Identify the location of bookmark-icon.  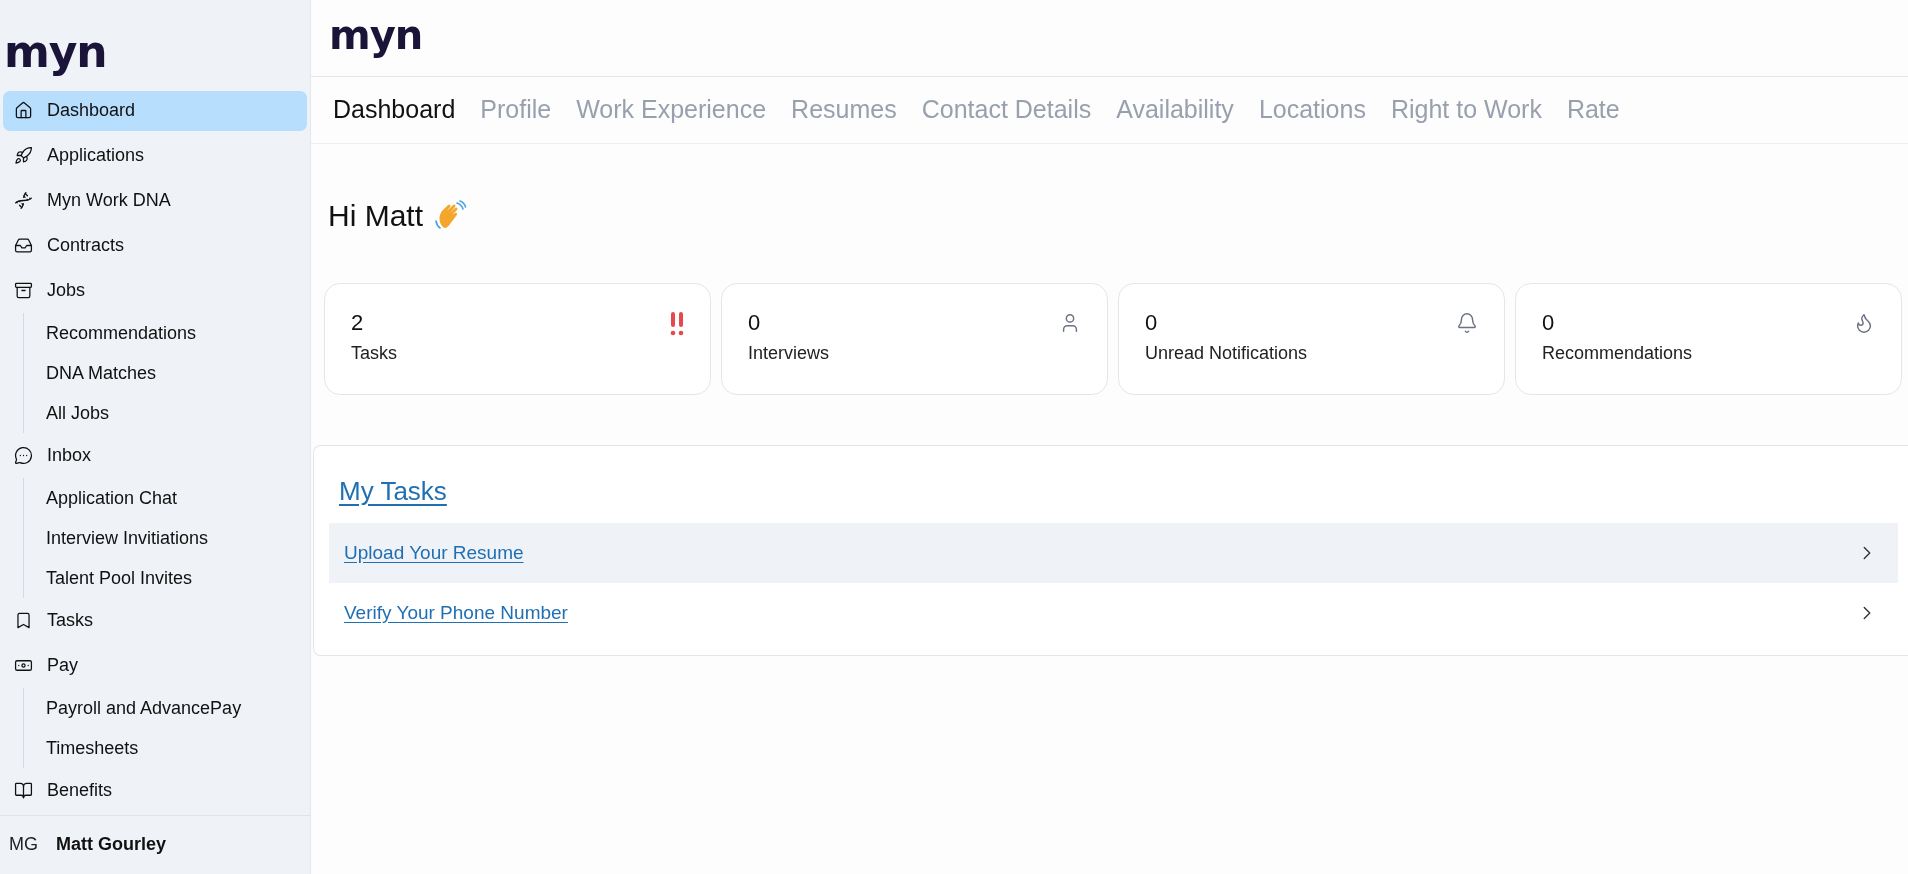
(23, 621).